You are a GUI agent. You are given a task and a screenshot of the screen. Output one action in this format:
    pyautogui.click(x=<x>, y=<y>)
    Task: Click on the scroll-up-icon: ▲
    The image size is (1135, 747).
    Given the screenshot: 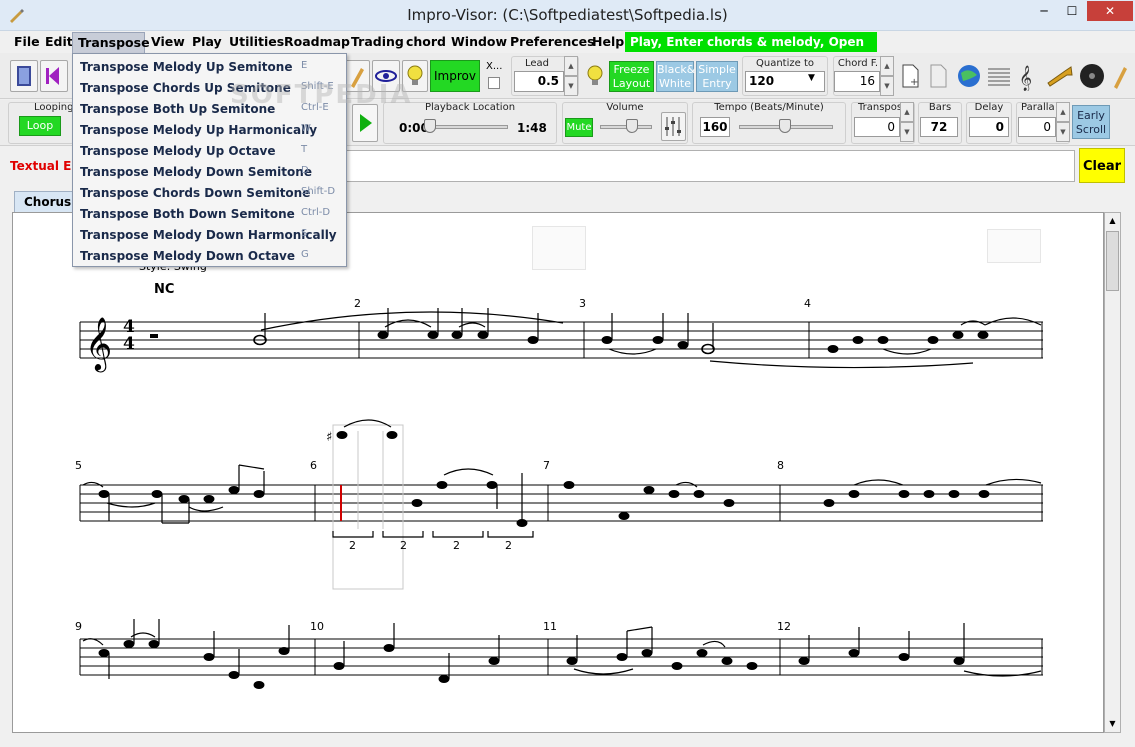 What is the action you would take?
    pyautogui.click(x=1112, y=221)
    